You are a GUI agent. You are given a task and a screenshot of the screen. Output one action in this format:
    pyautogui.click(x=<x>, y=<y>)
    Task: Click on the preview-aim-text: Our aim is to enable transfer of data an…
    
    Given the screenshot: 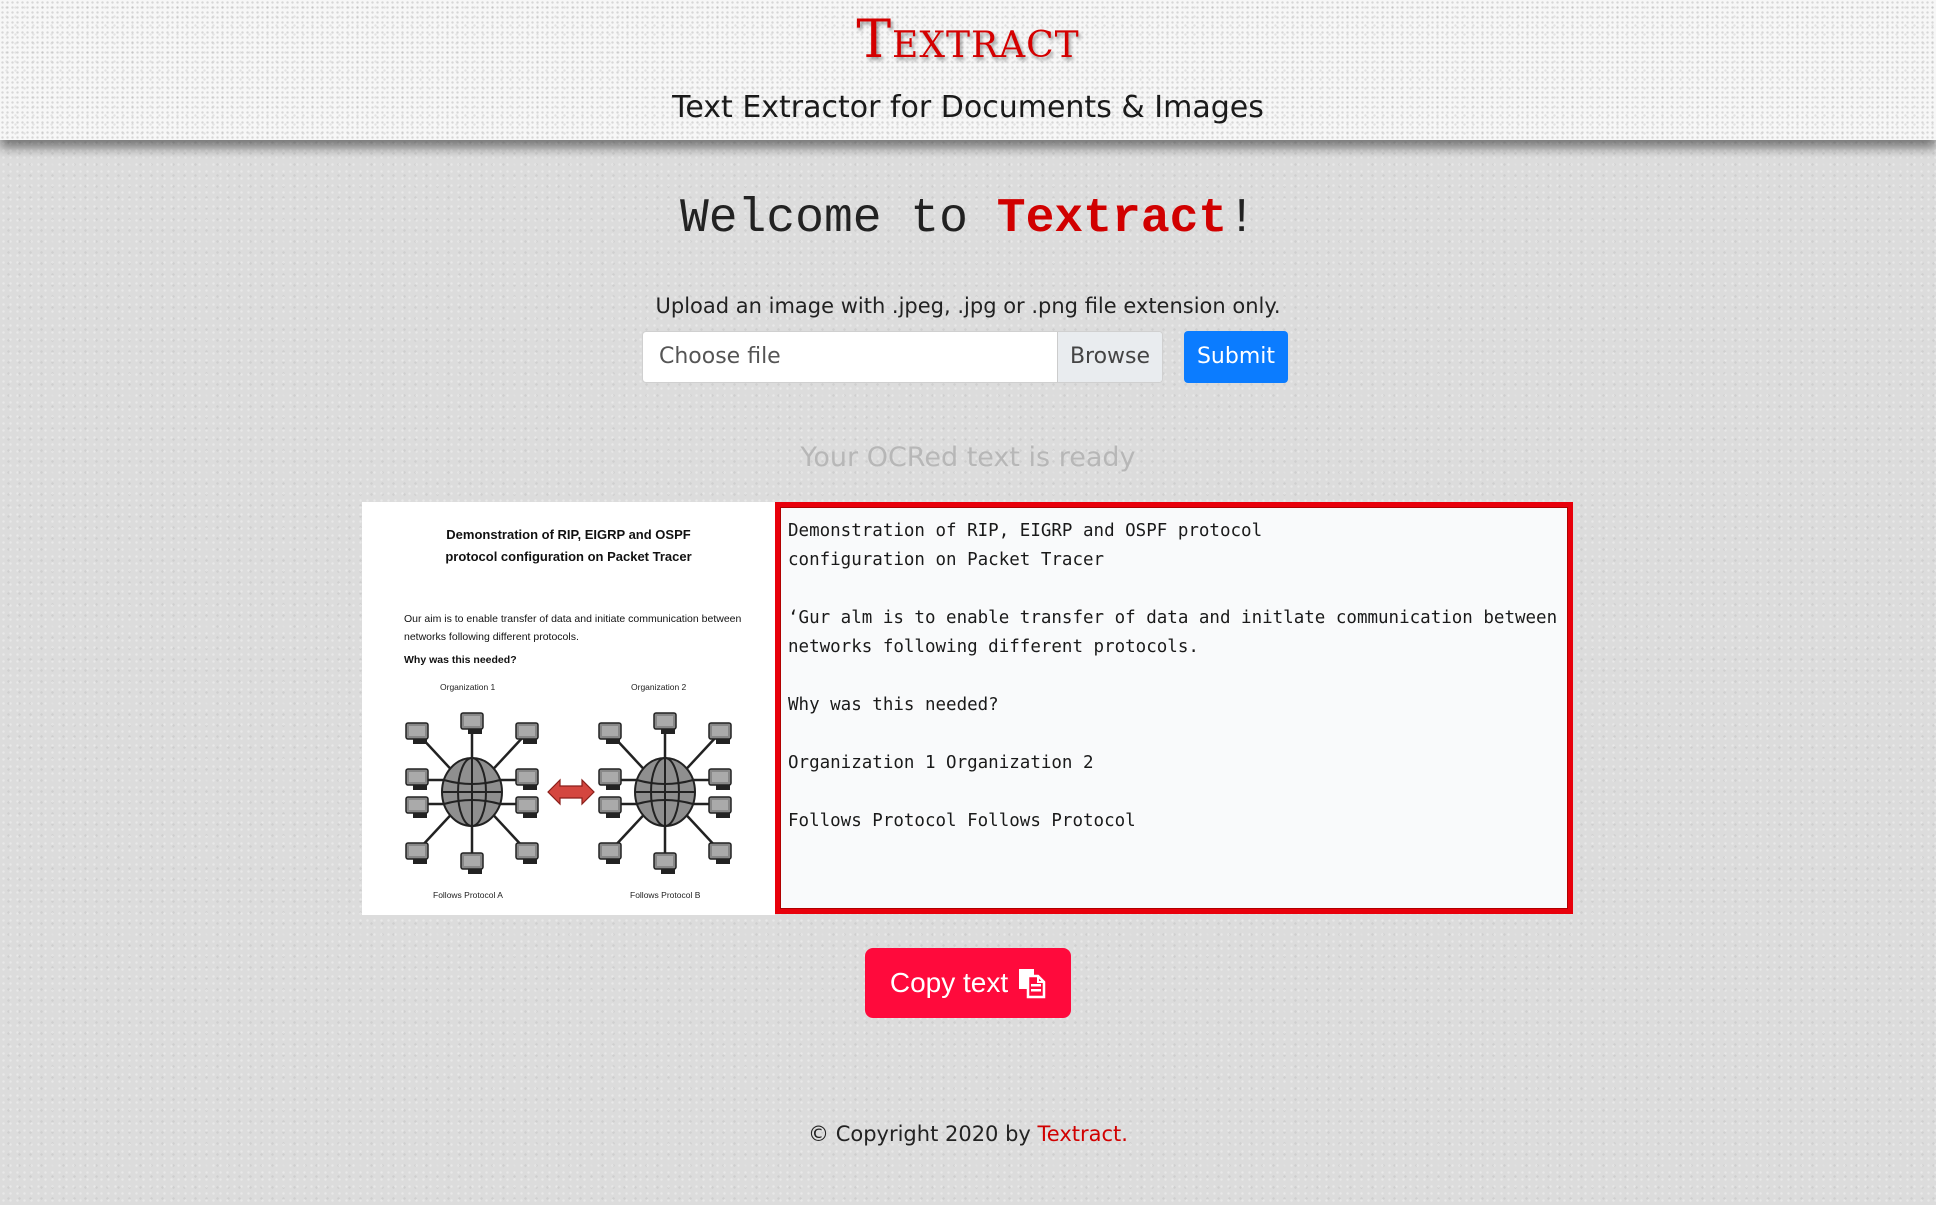 What is the action you would take?
    pyautogui.click(x=573, y=628)
    